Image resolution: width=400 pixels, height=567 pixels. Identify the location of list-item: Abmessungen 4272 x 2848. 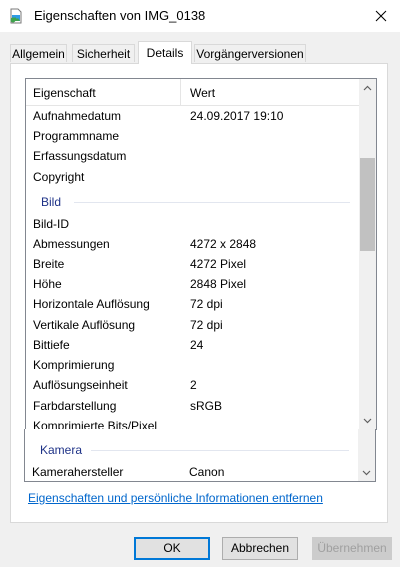
(193, 244).